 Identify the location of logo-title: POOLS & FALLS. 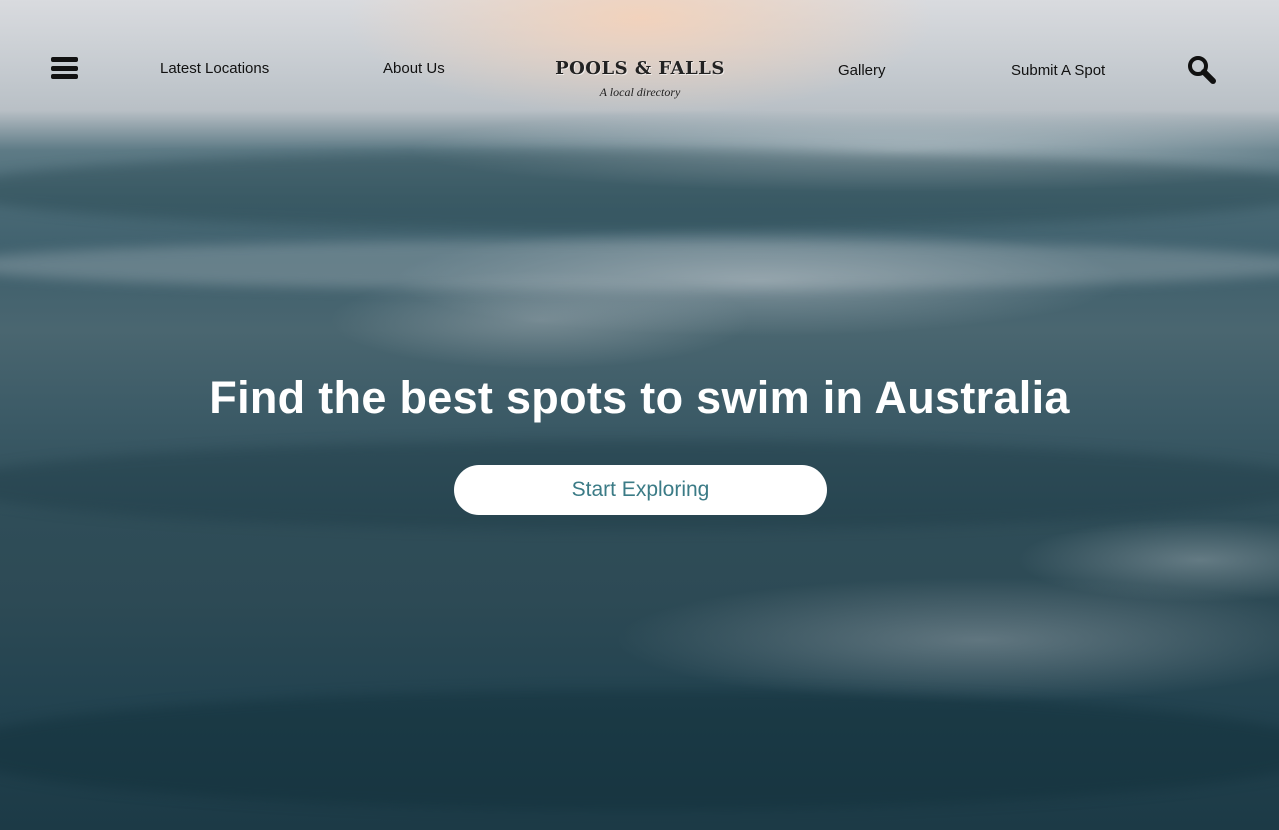
(640, 68).